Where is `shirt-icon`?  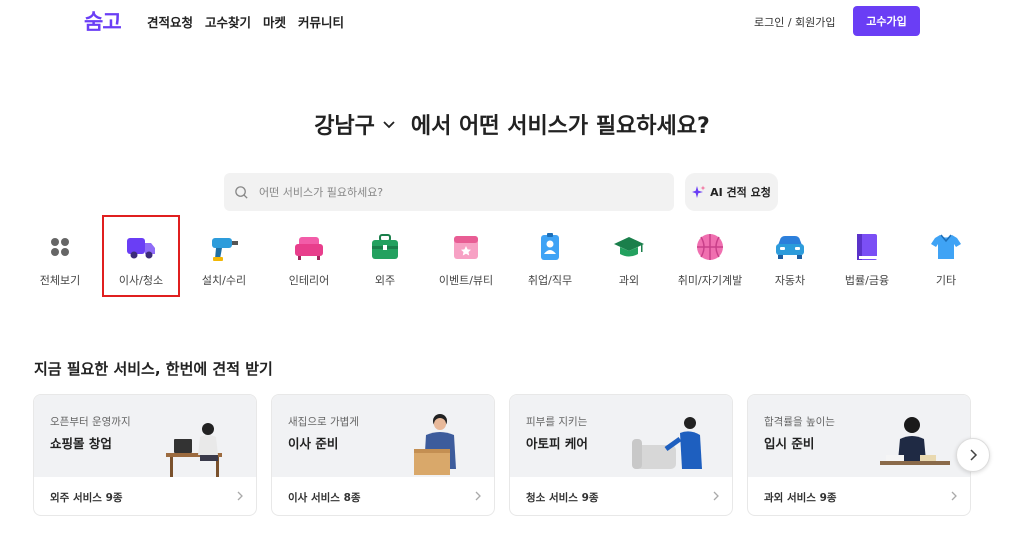
shirt-icon is located at coordinates (946, 246).